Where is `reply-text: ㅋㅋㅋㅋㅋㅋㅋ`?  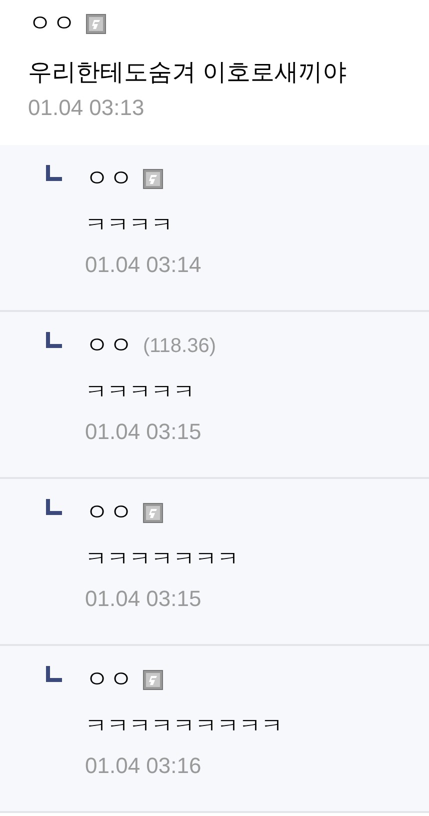
reply-text: ㅋㅋㅋㅋㅋㅋㅋ is located at coordinates (162, 559).